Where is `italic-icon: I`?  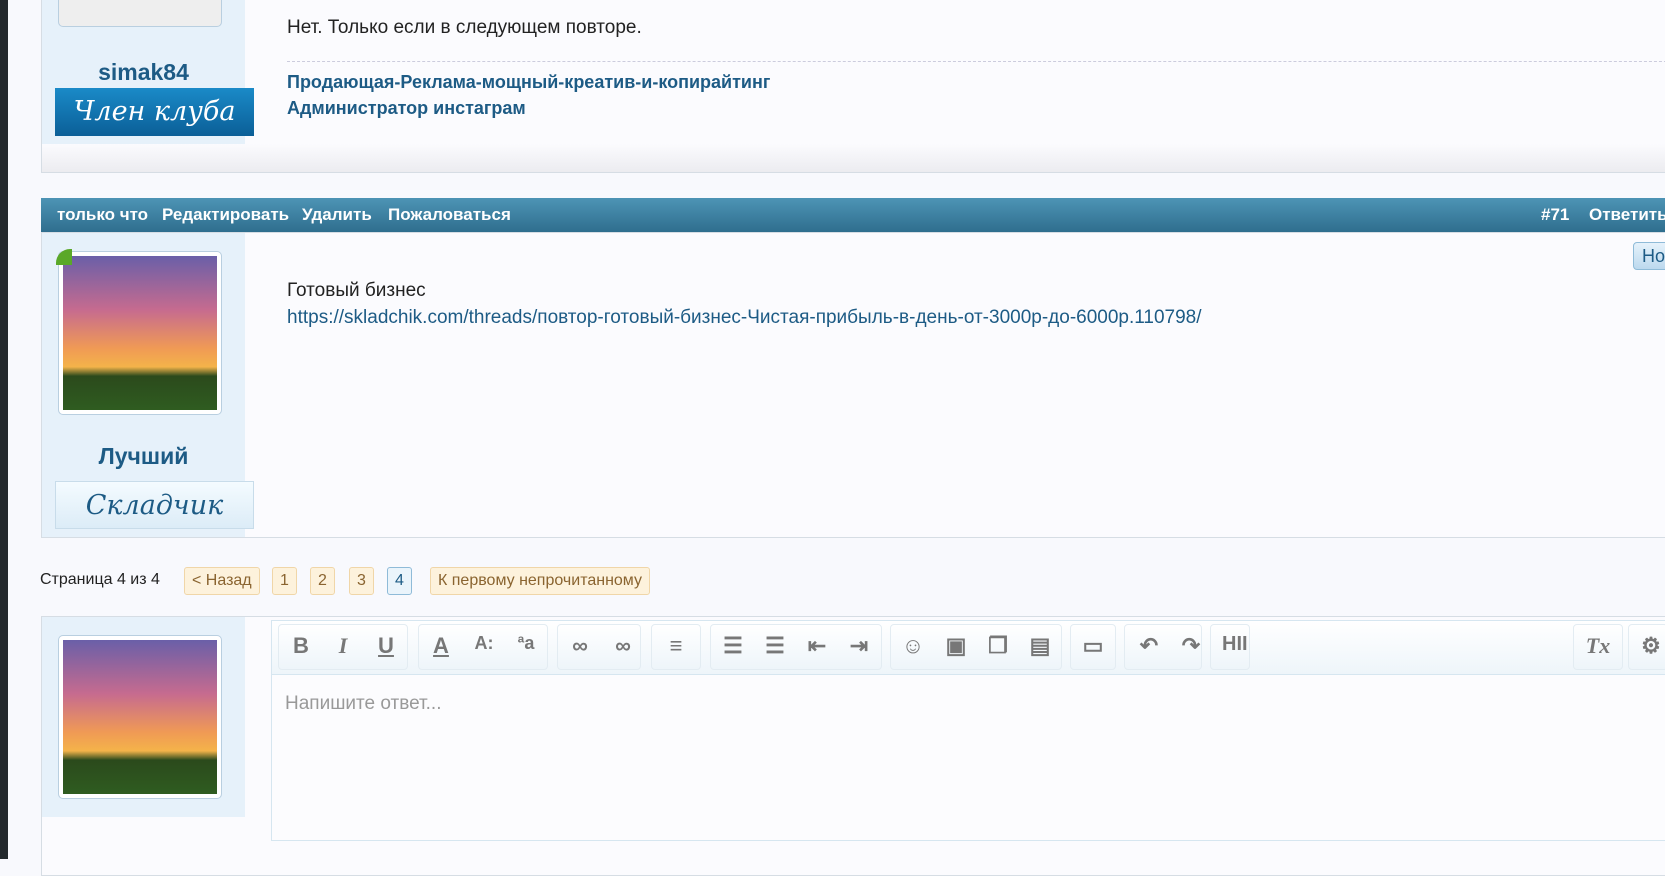
italic-icon: I is located at coordinates (343, 646).